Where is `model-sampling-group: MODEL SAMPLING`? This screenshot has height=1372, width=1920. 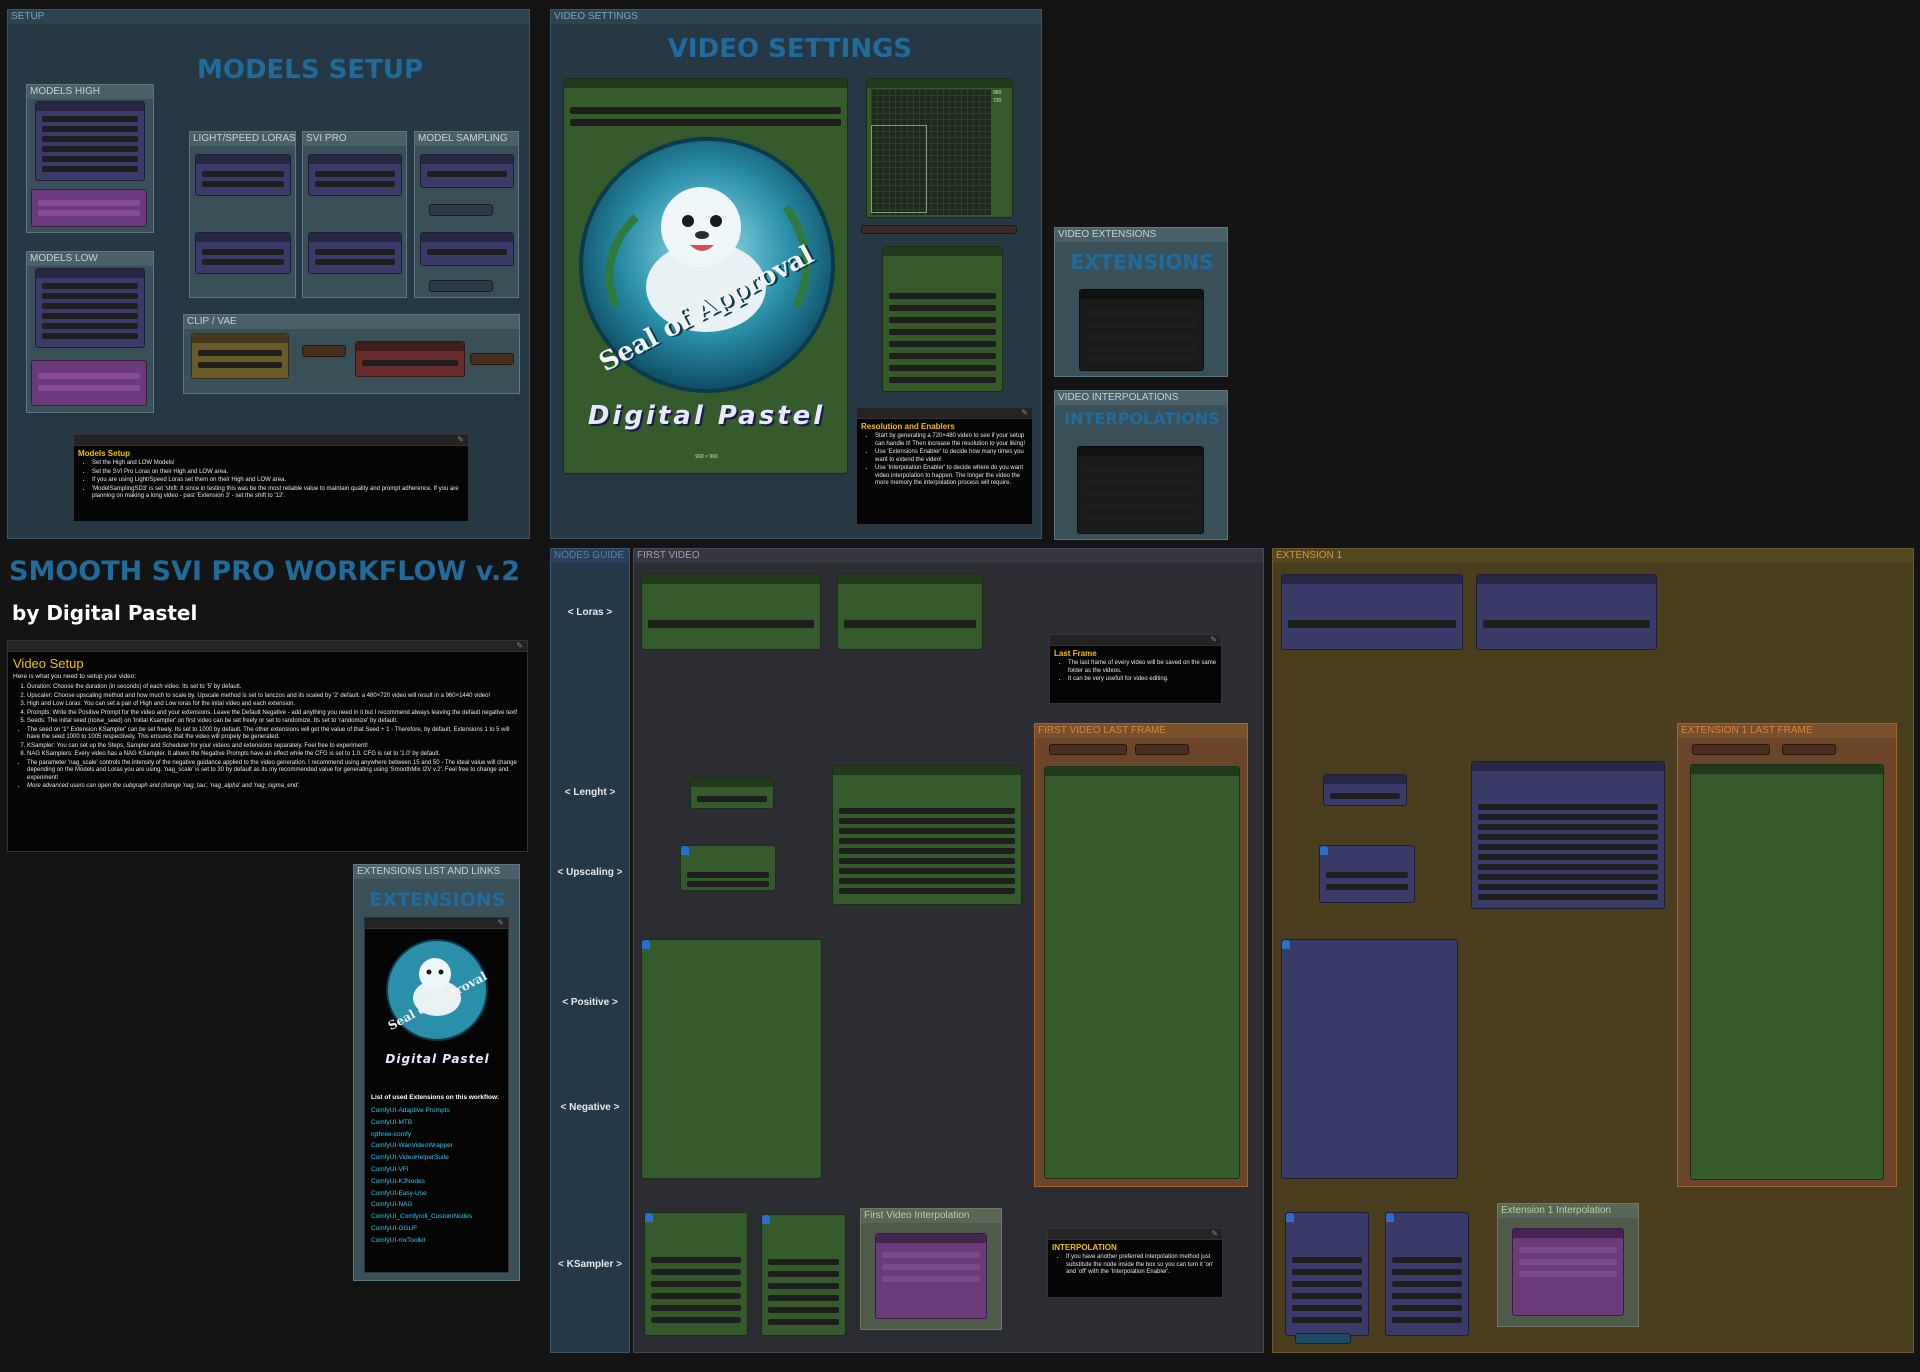
model-sampling-group: MODEL SAMPLING is located at coordinates (466, 214).